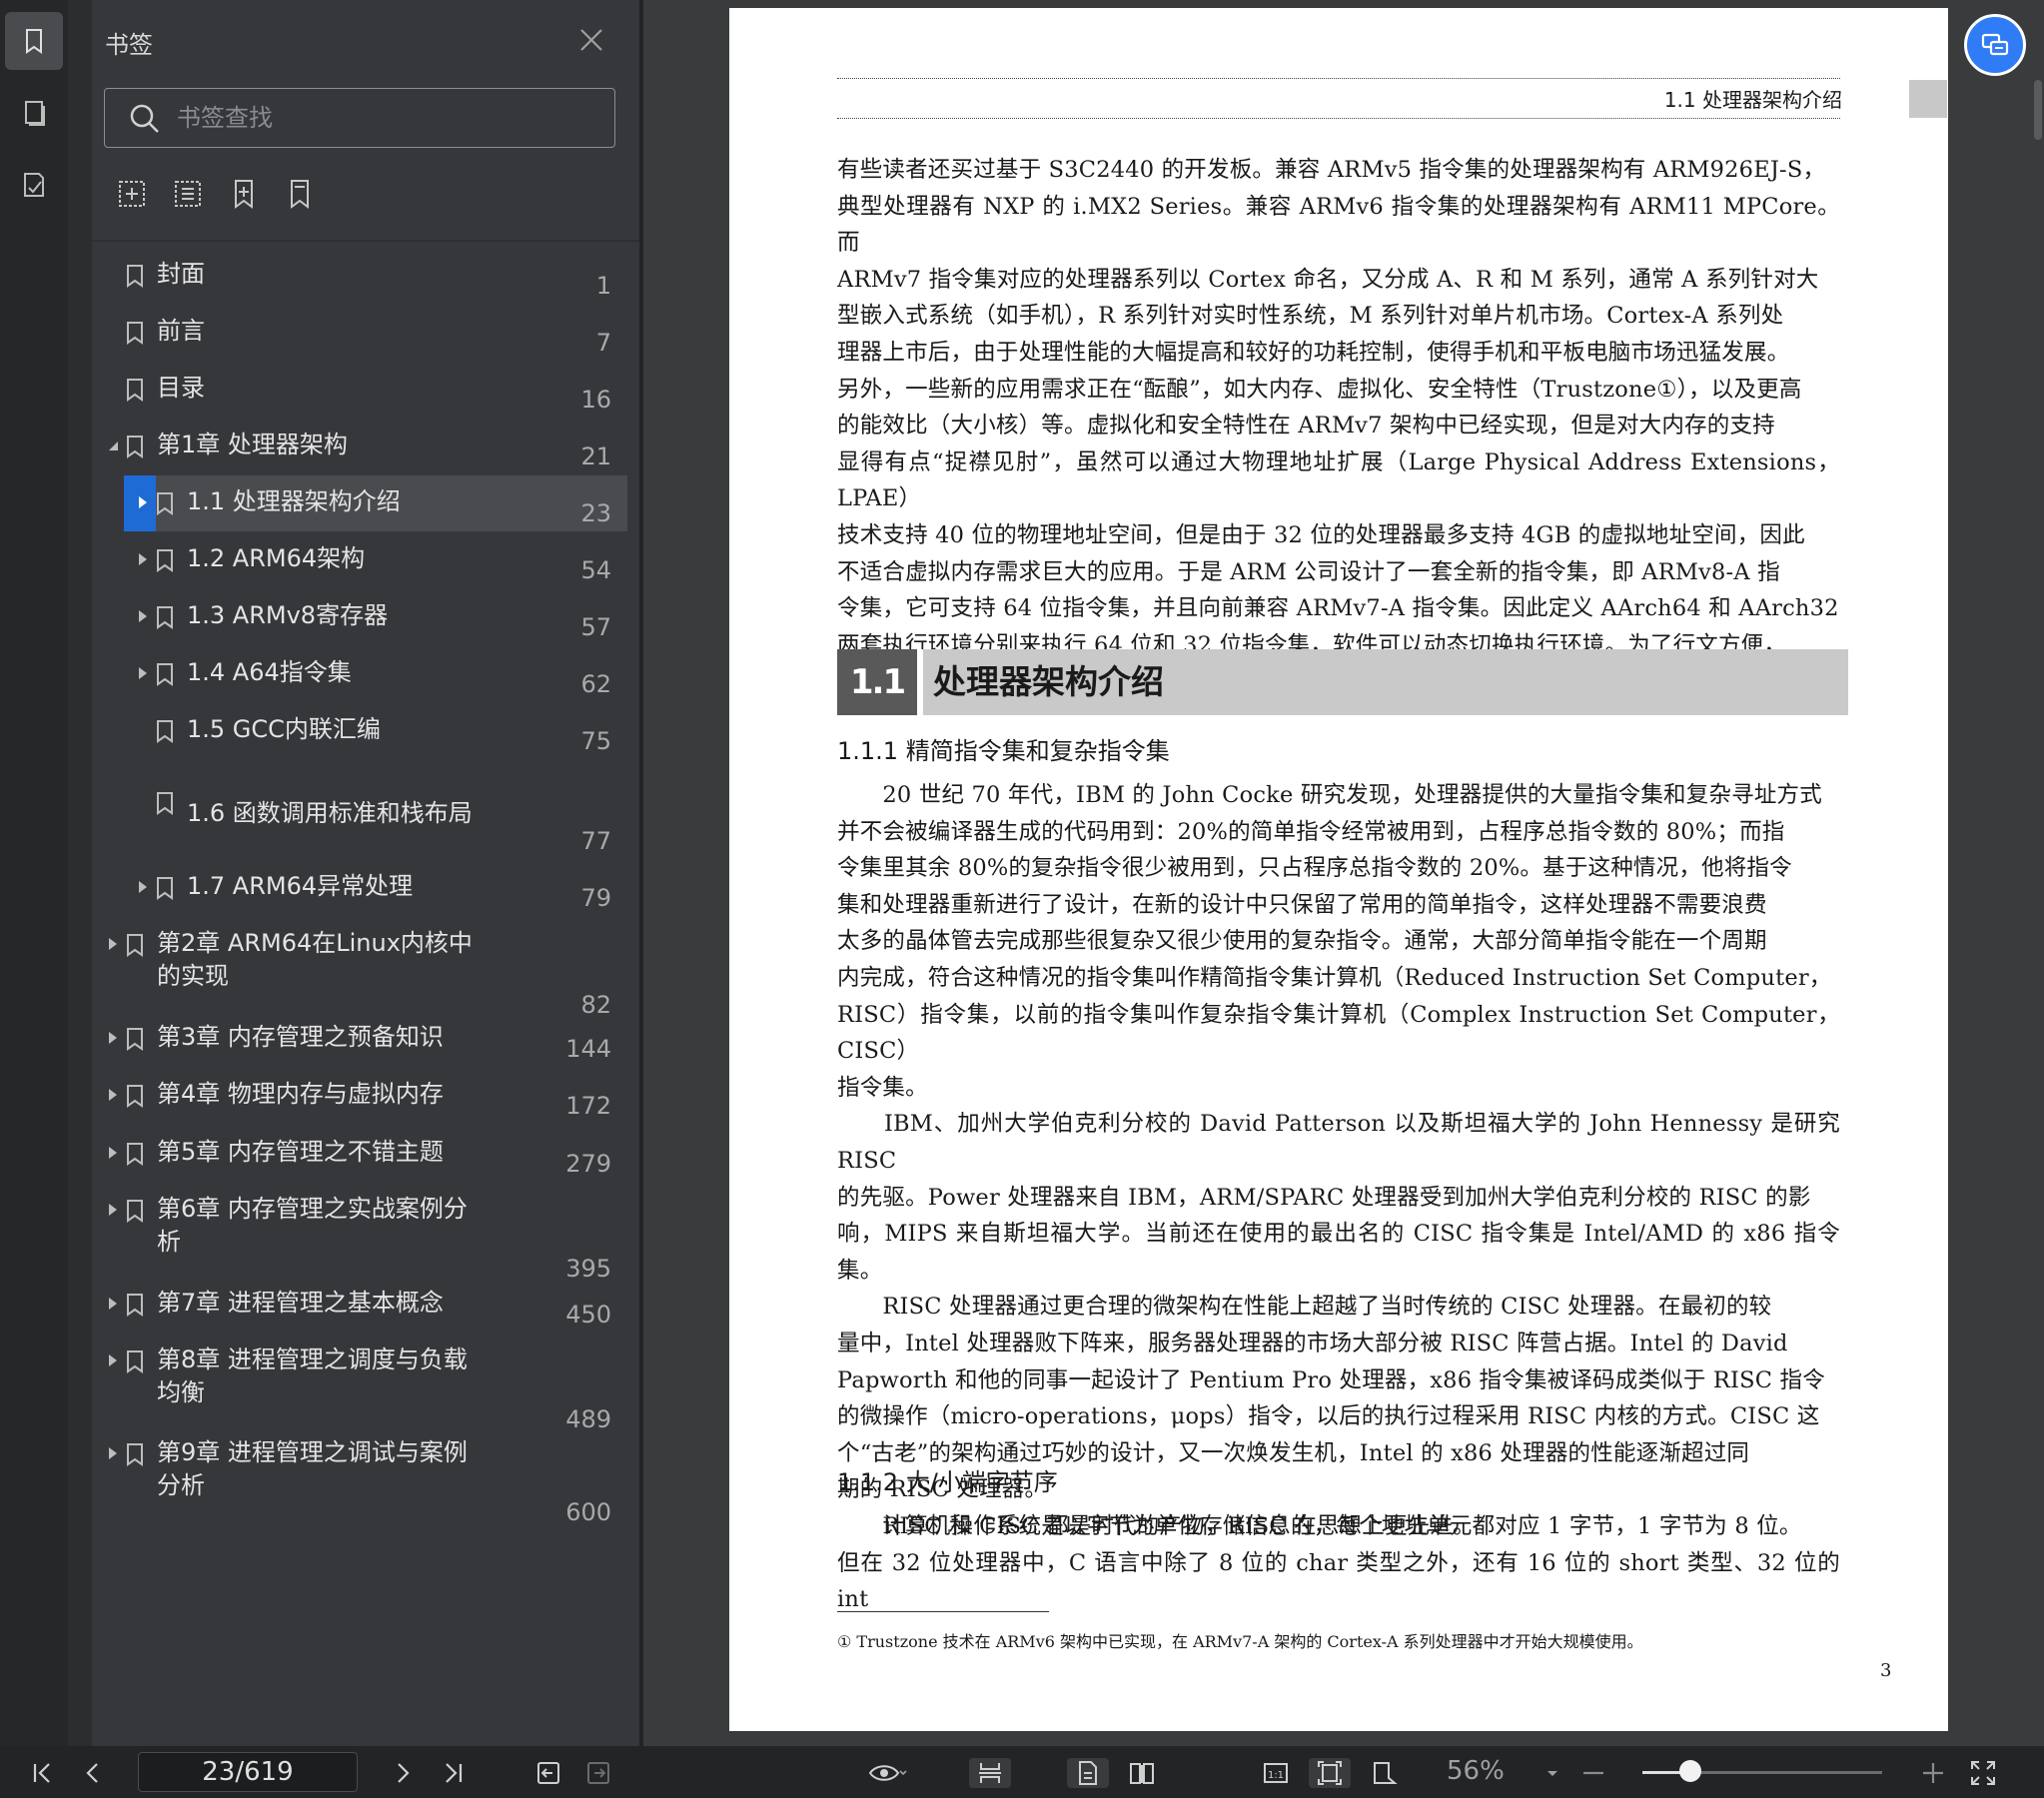 The height and width of the screenshot is (1798, 2044). What do you see at coordinates (315, 943) in the screenshot?
I see `bookmark-label: 第2章 ARM64在Linux内核中` at bounding box center [315, 943].